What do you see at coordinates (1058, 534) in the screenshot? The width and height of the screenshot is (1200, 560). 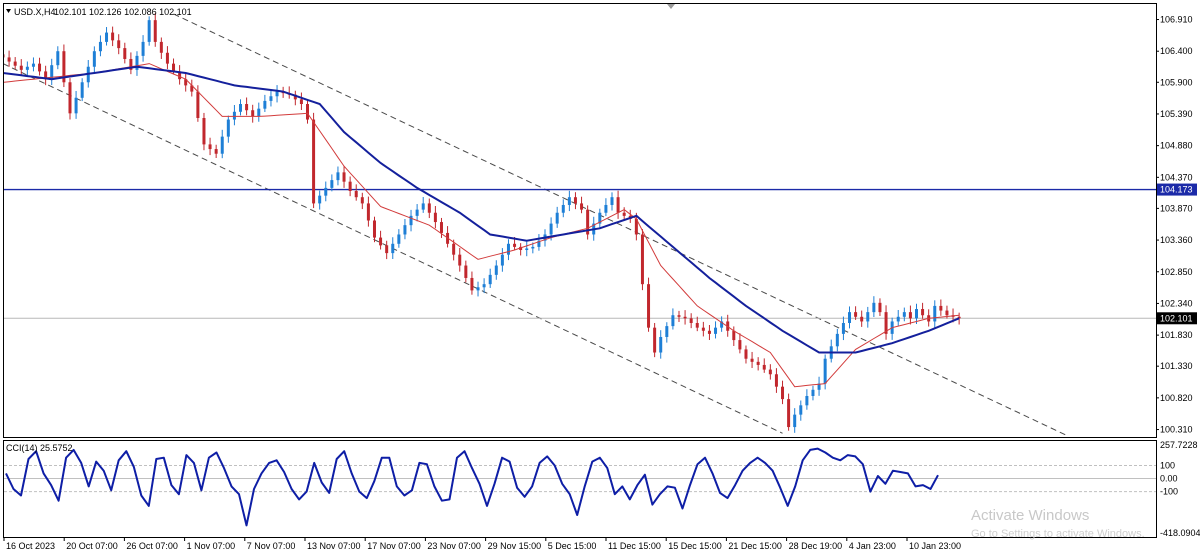 I see `activate-windows-subtitle: Go to Settings to activate Windows.` at bounding box center [1058, 534].